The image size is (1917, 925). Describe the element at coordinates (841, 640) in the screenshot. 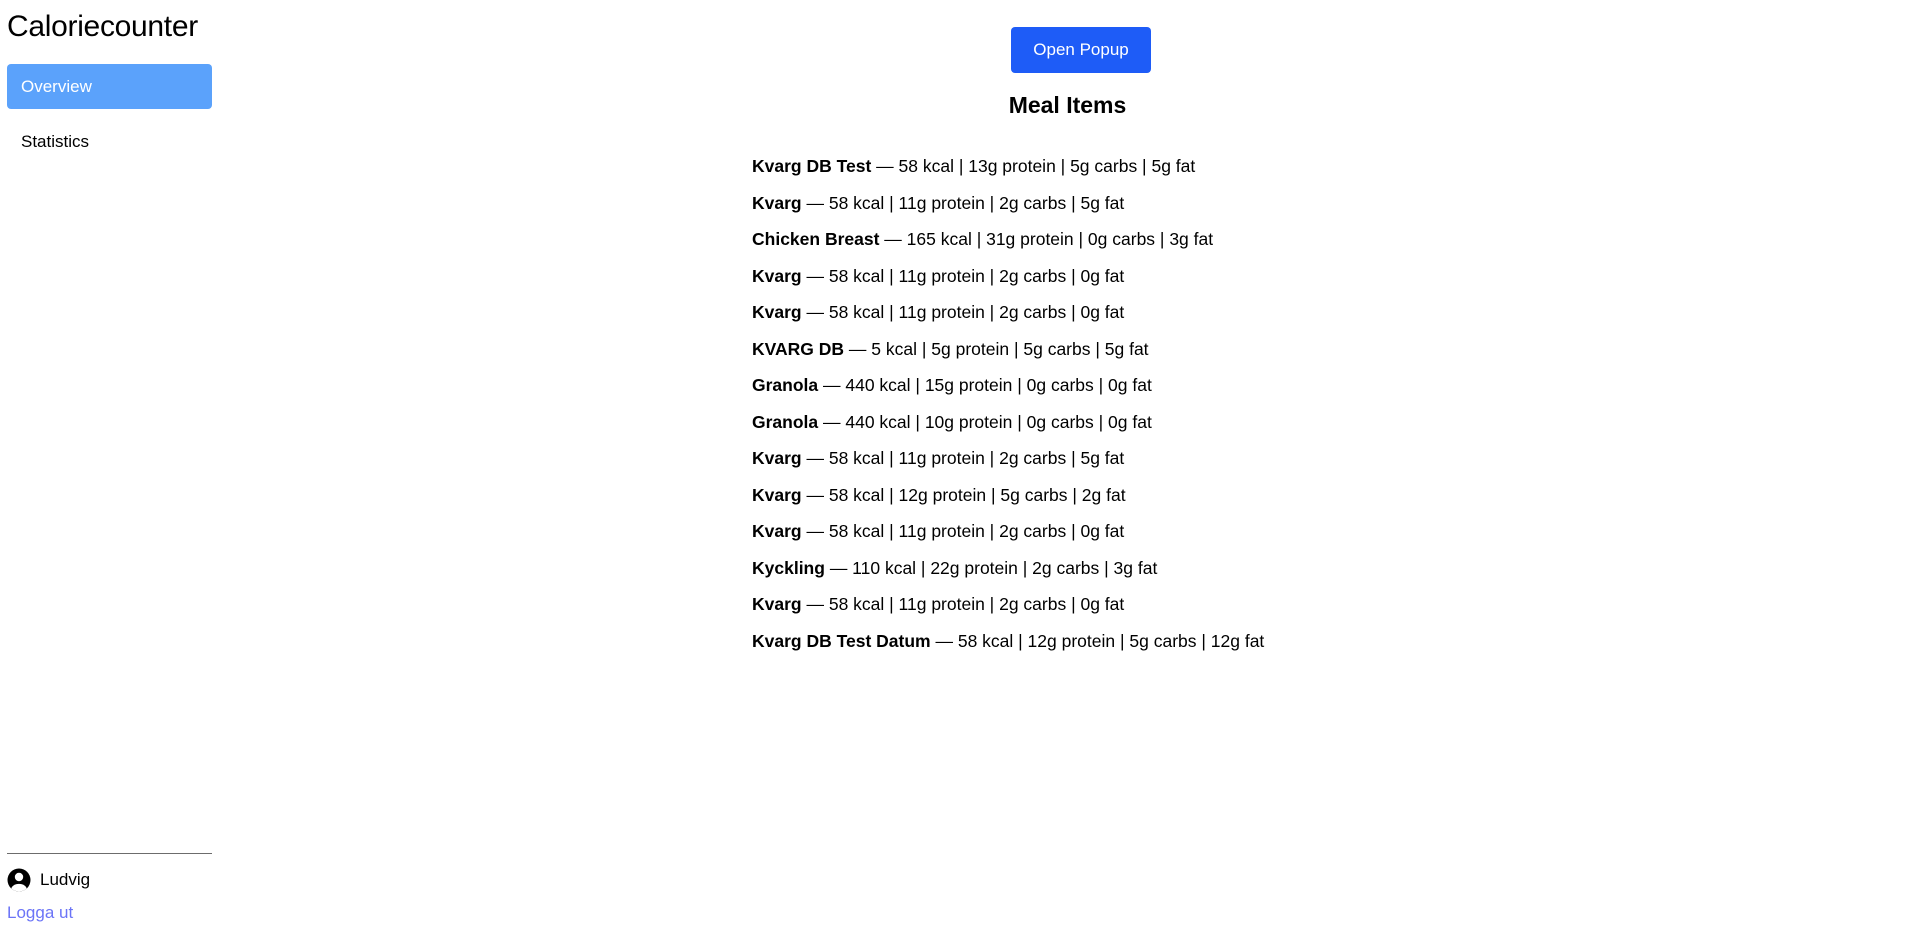

I see `meal-item-name: Kvarg DB Test Datum` at that location.